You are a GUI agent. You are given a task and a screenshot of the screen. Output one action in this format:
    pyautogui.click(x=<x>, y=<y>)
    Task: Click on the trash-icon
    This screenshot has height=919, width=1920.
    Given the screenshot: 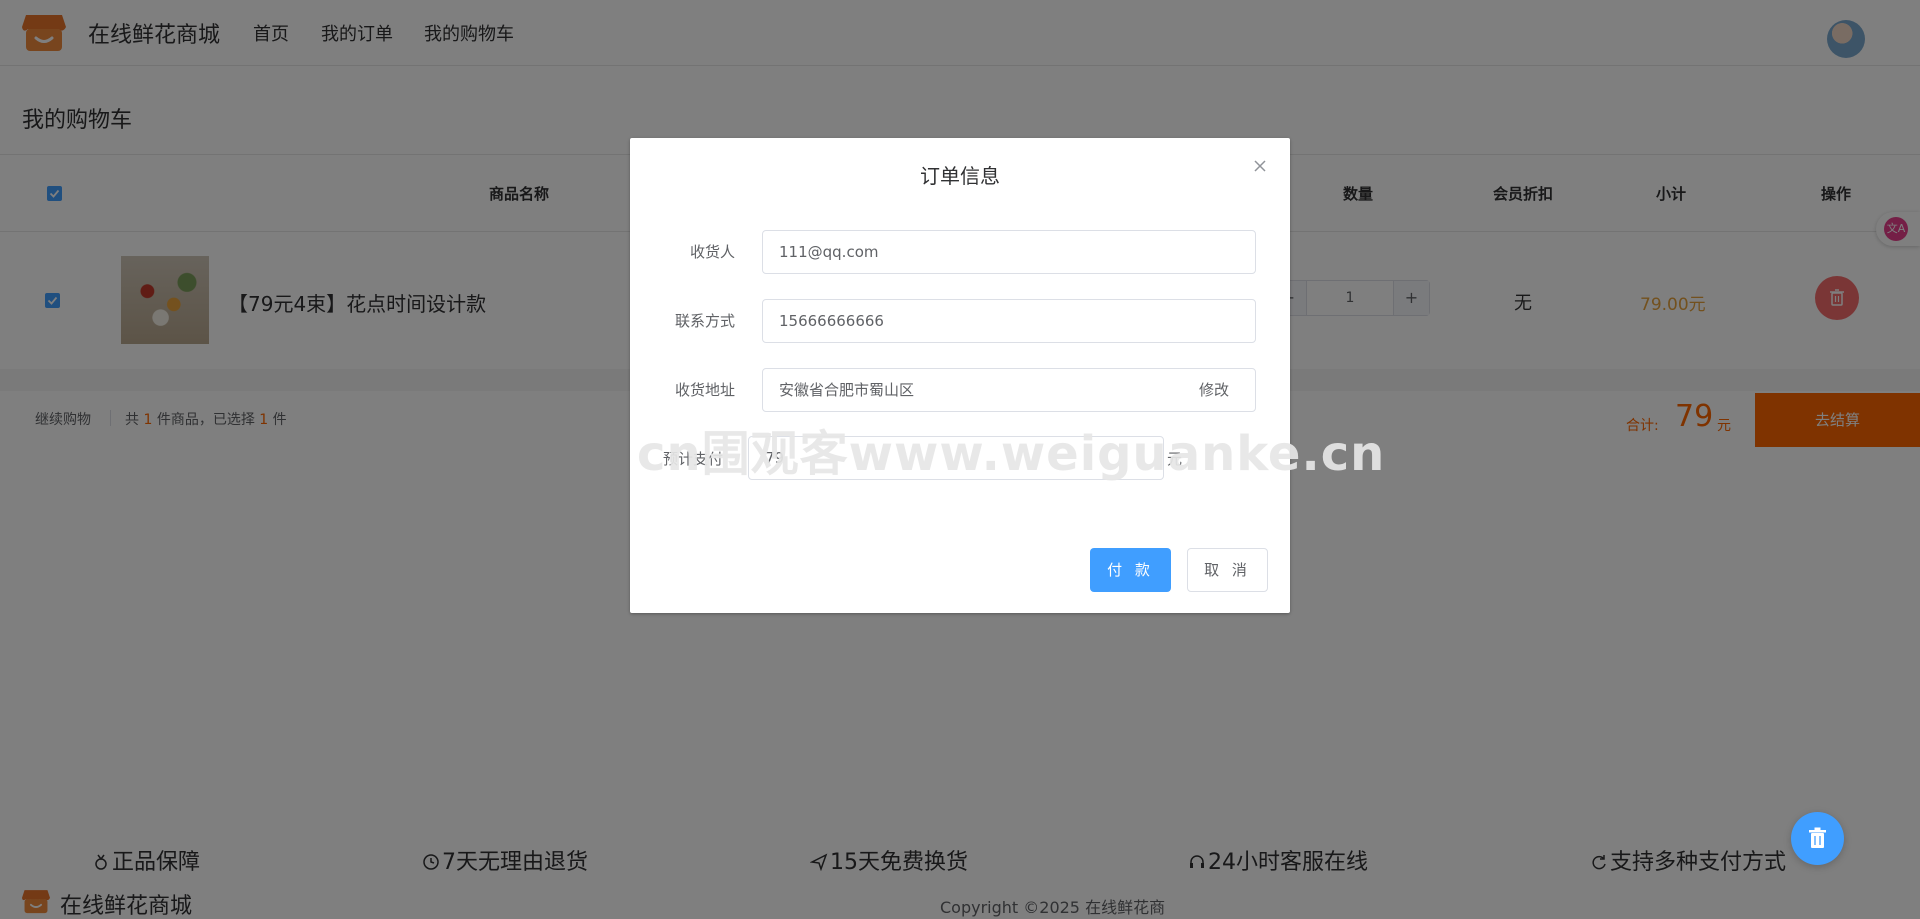 What is the action you would take?
    pyautogui.click(x=1817, y=837)
    